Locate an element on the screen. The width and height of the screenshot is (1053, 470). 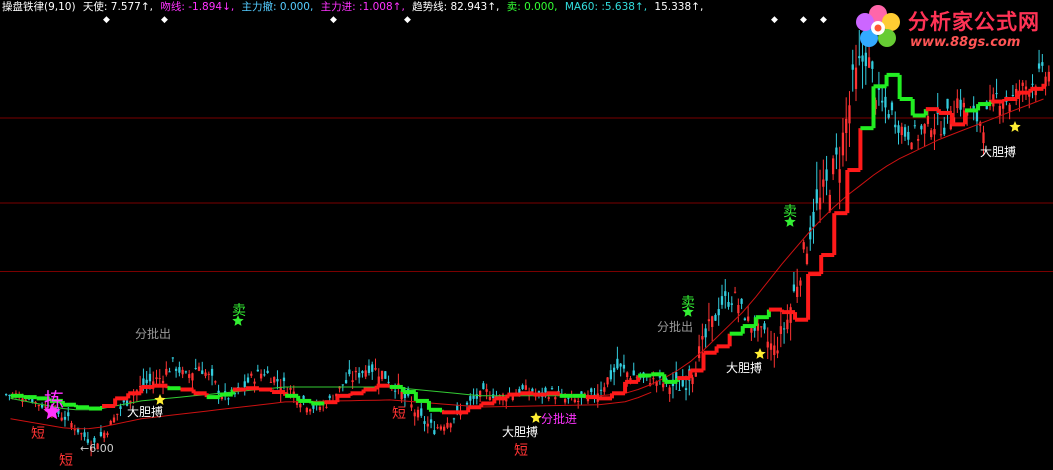
annotation-dadan-2: 大胆搏 is located at coordinates (520, 432).